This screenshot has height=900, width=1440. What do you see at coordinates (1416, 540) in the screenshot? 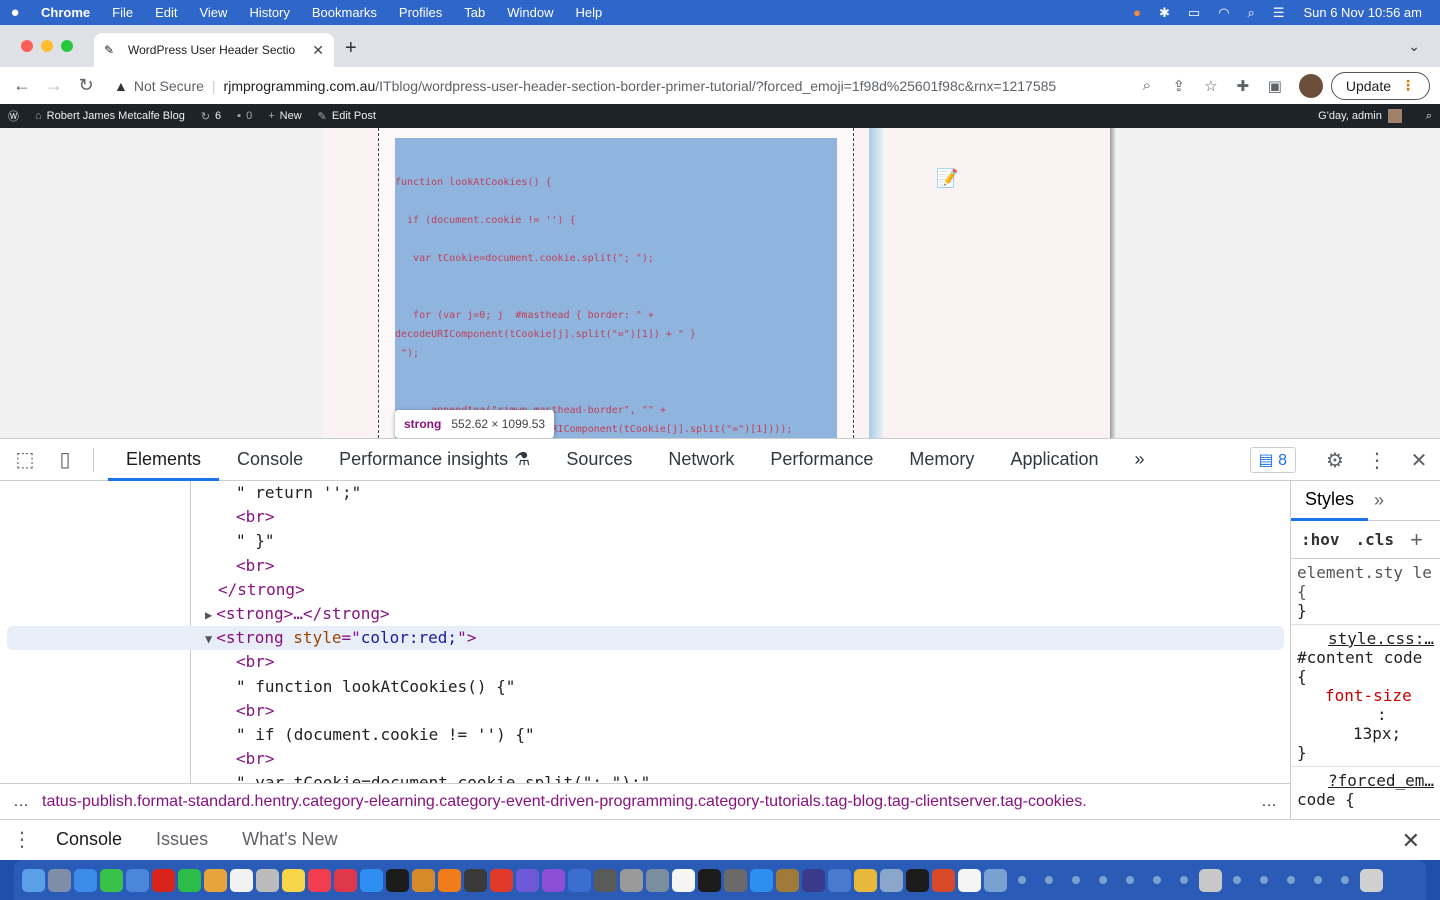
I see `new-rule-plus-icon: +` at bounding box center [1416, 540].